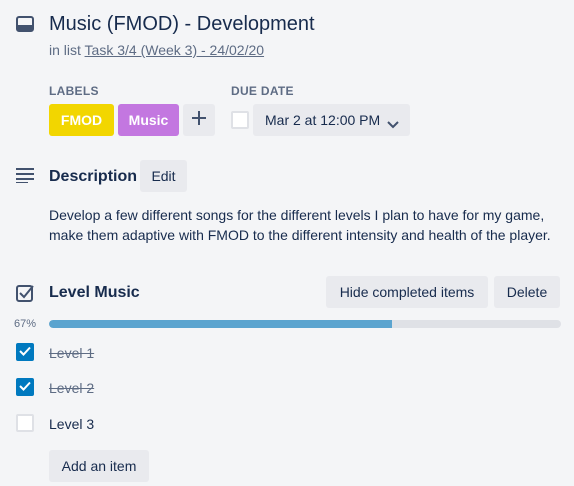 This screenshot has height=486, width=574. Describe the element at coordinates (25, 324) in the screenshot. I see `progress-percent: 67%` at that location.